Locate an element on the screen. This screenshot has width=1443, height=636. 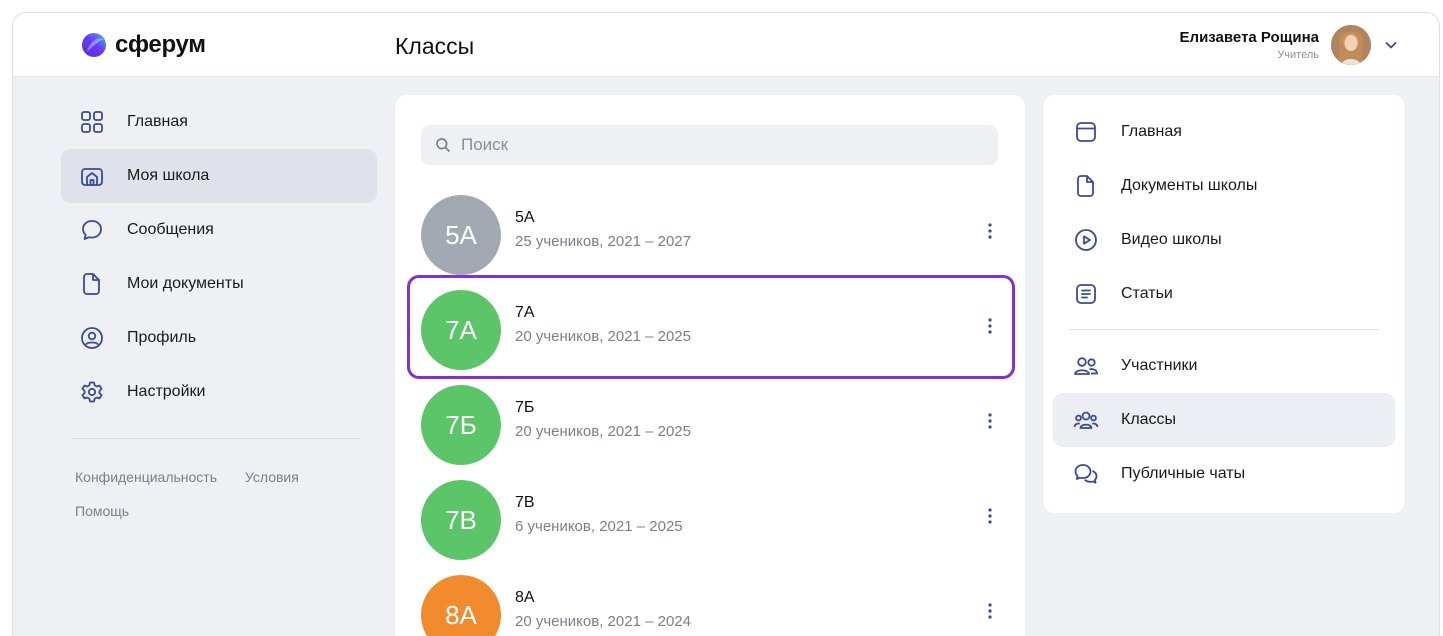
help-link: Помощь is located at coordinates (102, 511).